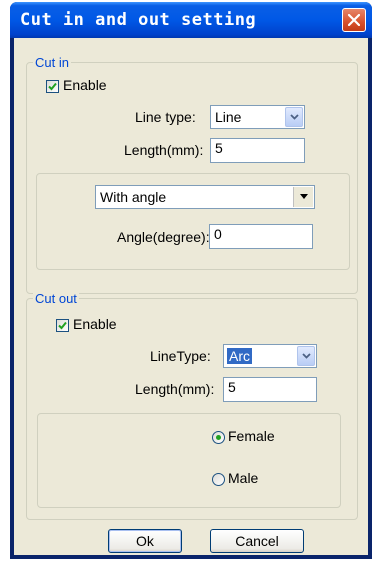  I want to click on female-radio-label: Female, so click(251, 436).